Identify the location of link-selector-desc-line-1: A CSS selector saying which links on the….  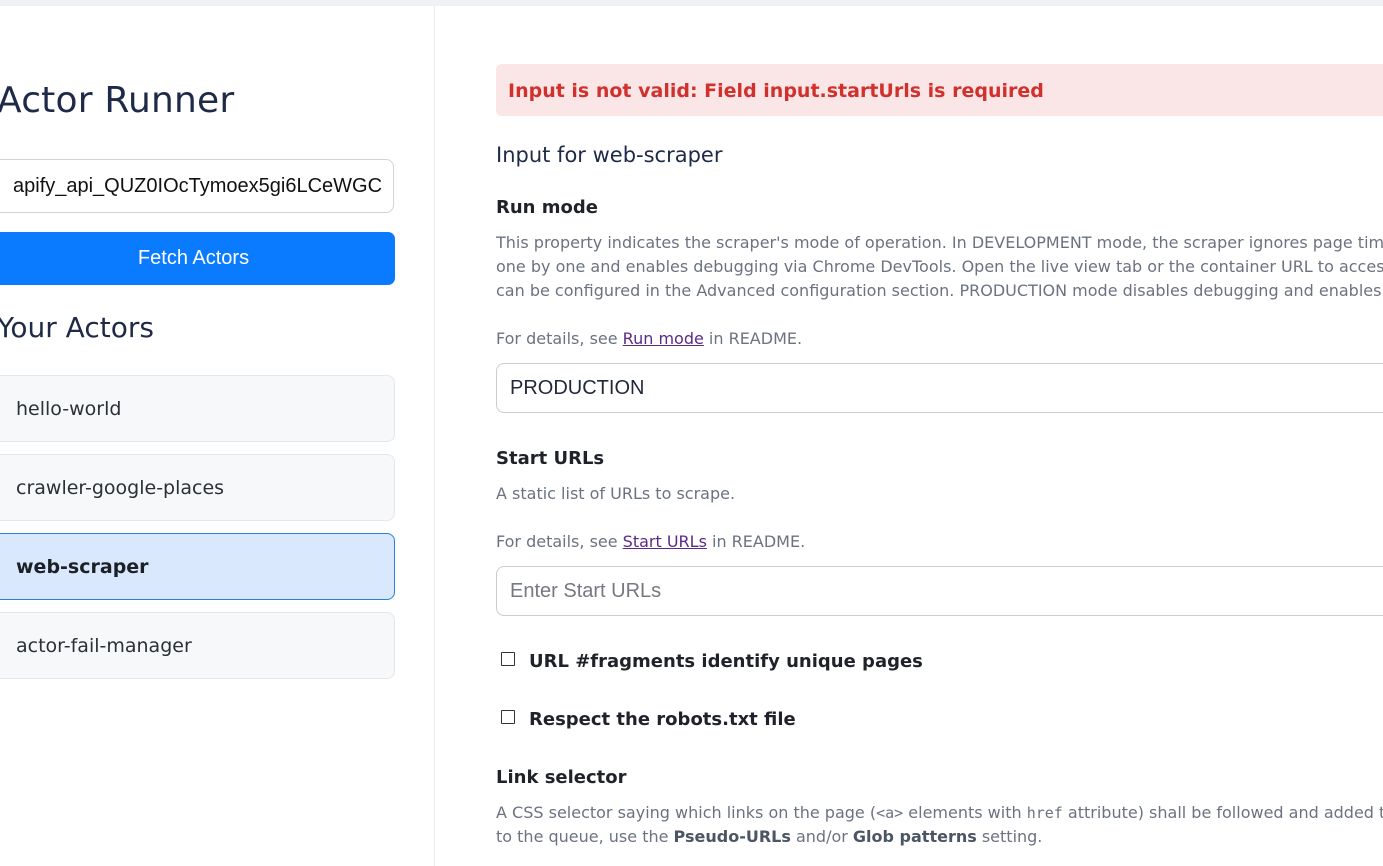
(939, 813).